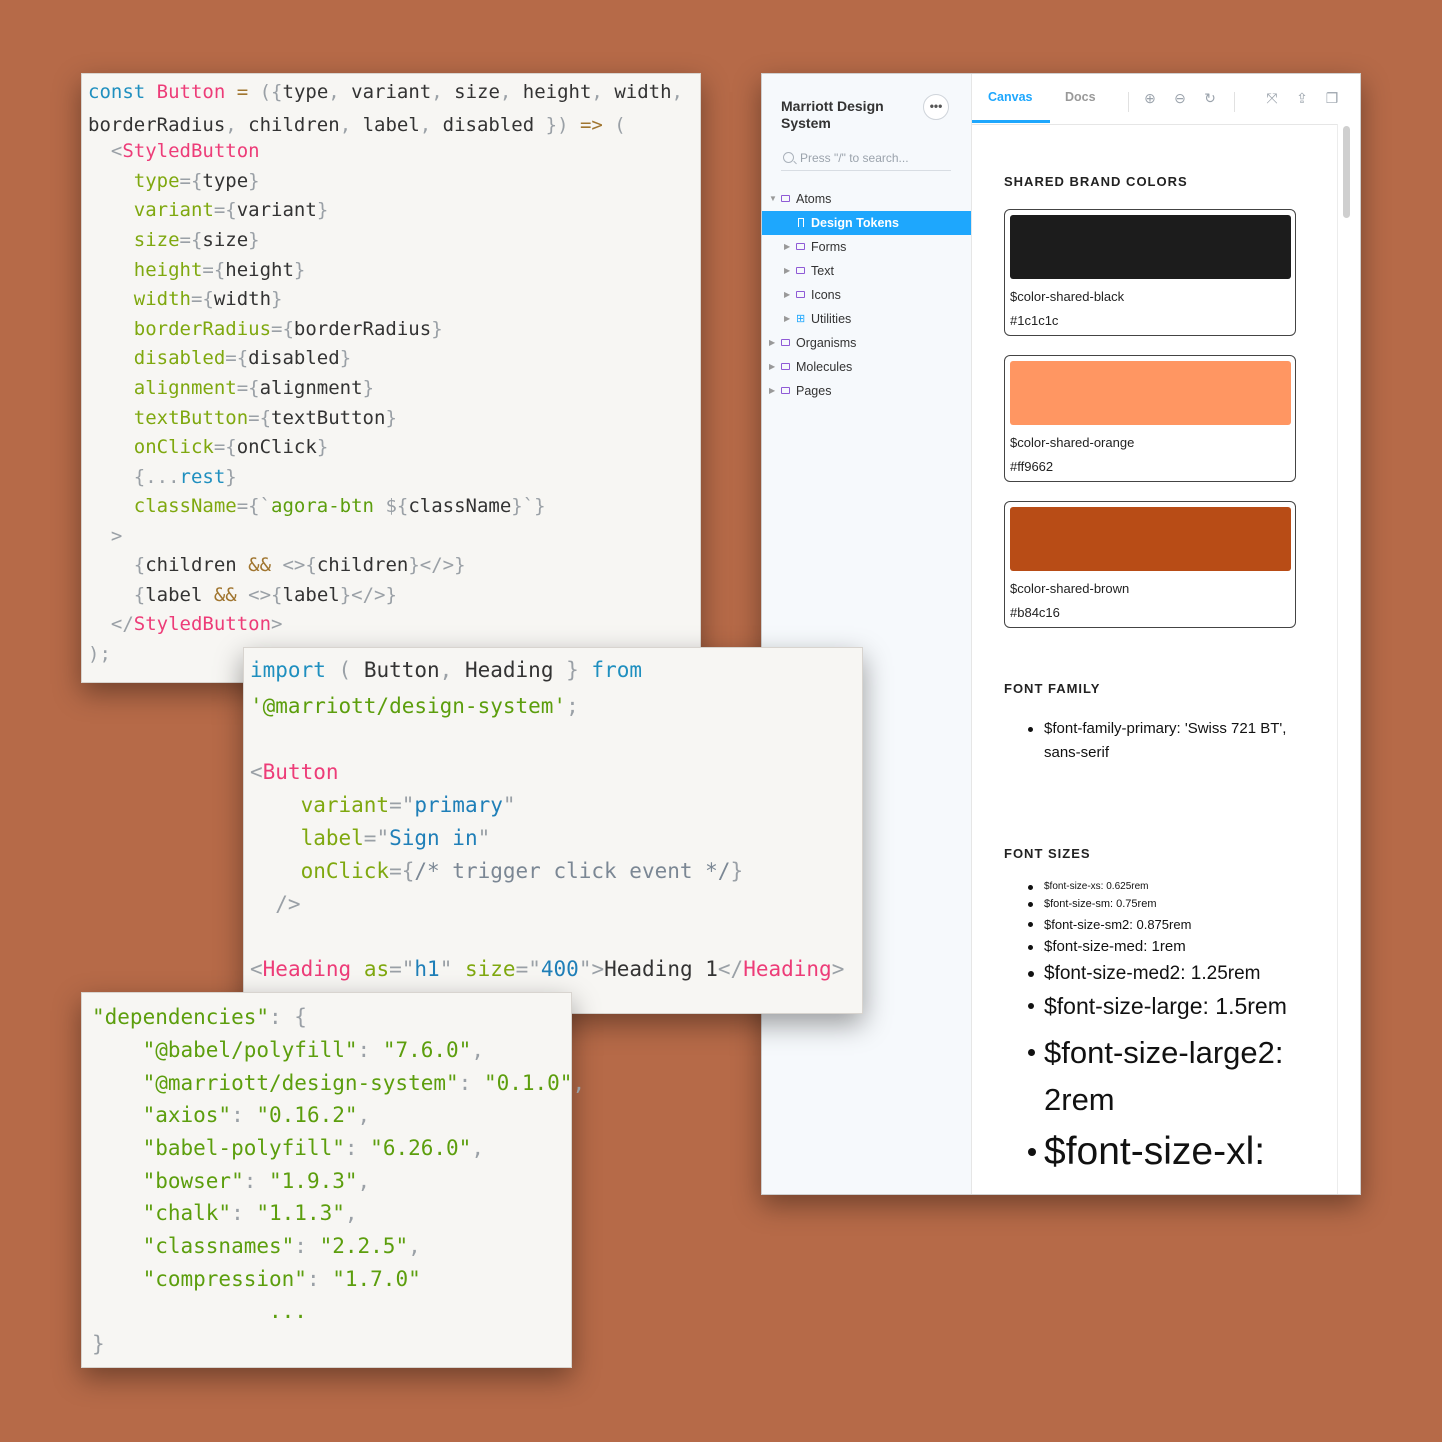 The image size is (1442, 1442). Describe the element at coordinates (275, 904) in the screenshot. I see `code-token: />` at that location.